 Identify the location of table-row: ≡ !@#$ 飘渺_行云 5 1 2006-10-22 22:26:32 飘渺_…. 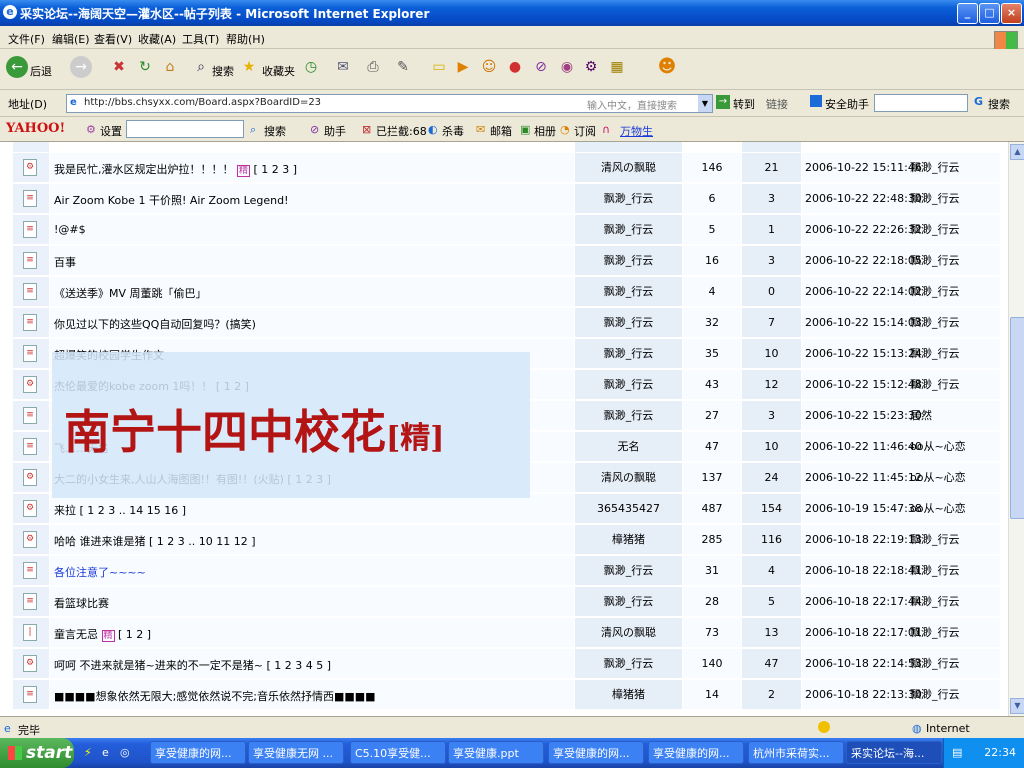
(504, 229).